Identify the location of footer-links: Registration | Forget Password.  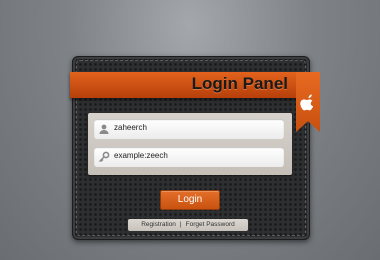
(188, 225).